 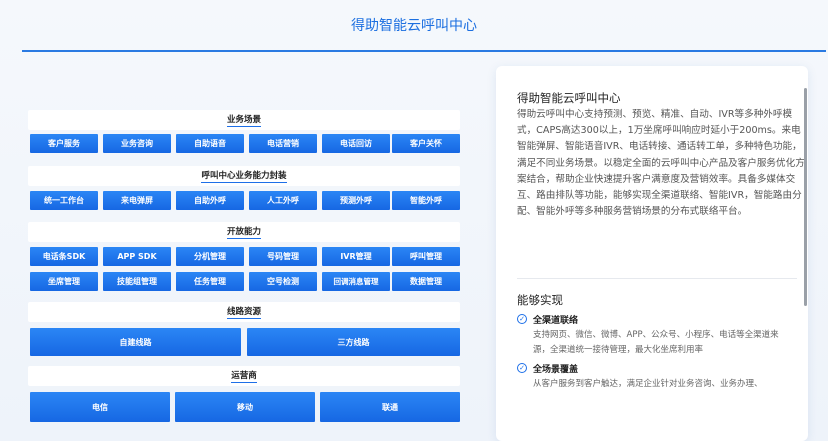 What do you see at coordinates (137, 281) in the screenshot?
I see `btn-skill-group-mgmt: 技能组管理` at bounding box center [137, 281].